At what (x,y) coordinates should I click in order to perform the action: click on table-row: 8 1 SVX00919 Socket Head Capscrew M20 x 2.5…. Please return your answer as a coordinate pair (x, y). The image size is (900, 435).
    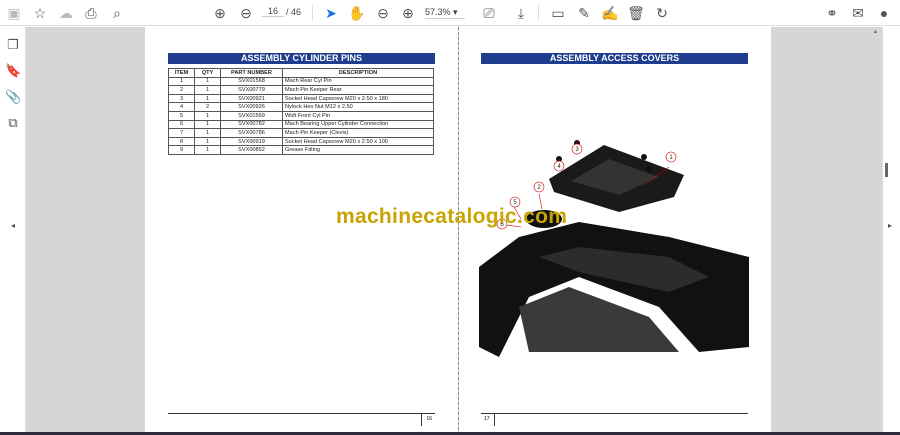
    Looking at the image, I should click on (301, 141).